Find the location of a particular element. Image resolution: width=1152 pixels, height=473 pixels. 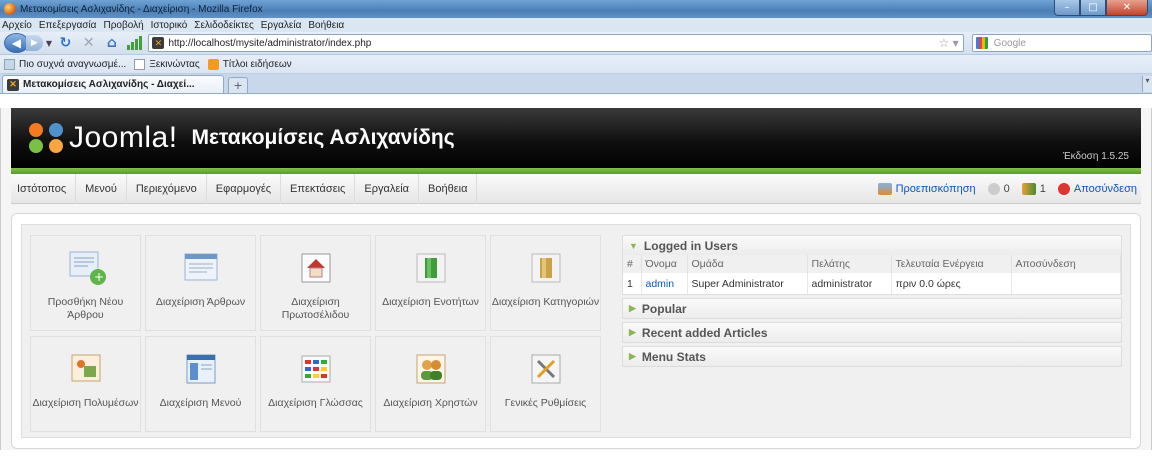

menu-extensions: Επεκτάσεις is located at coordinates (318, 188).